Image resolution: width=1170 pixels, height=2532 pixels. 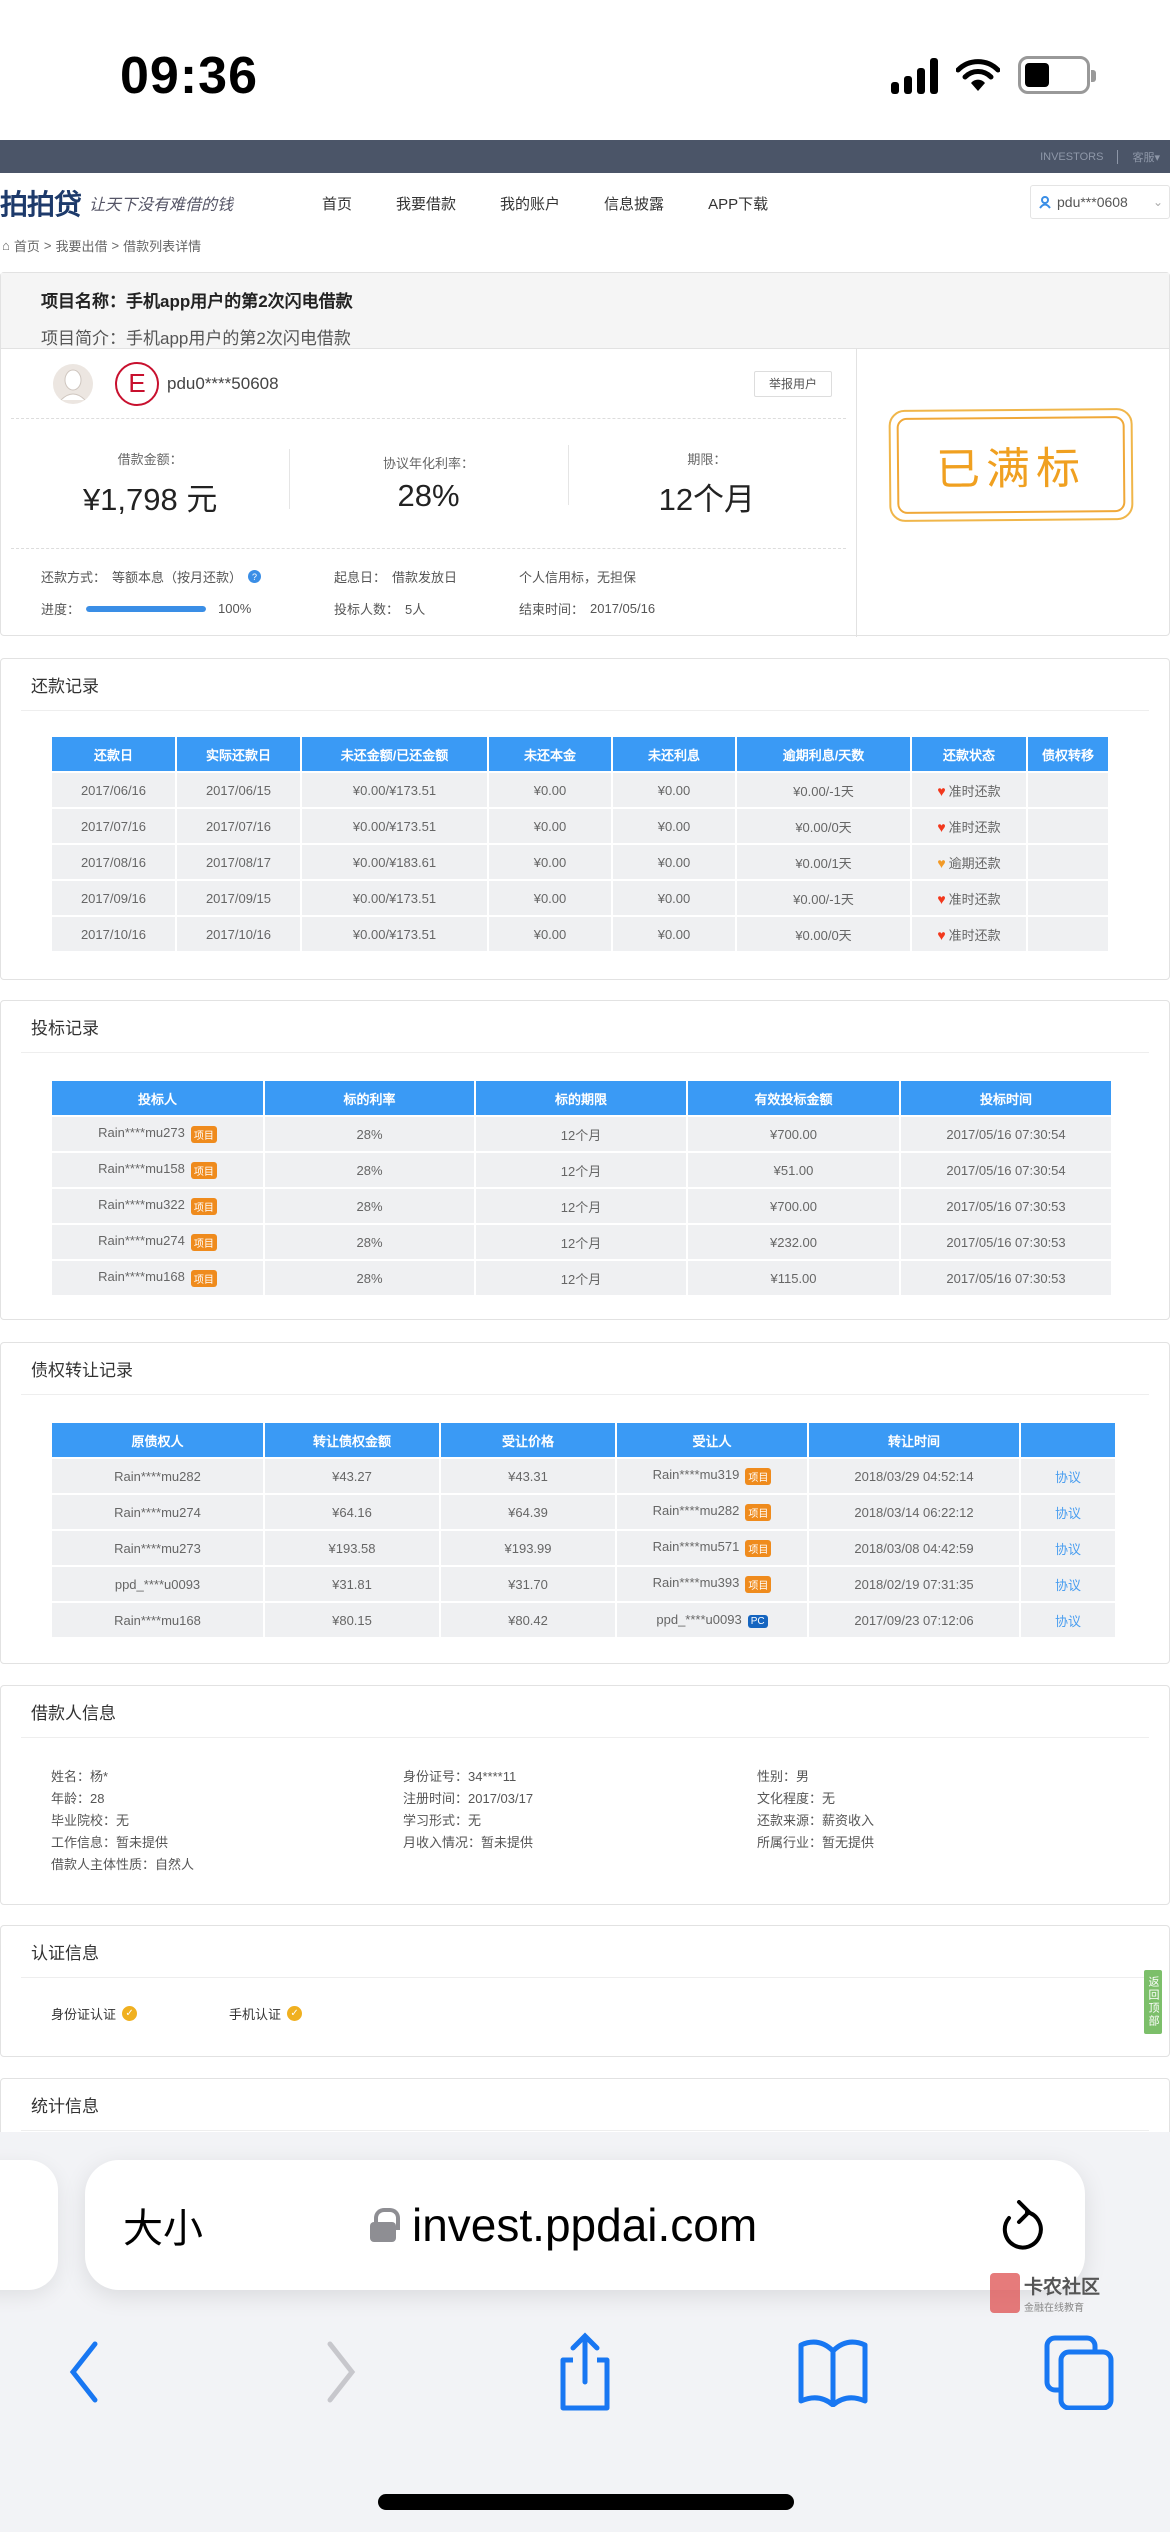 What do you see at coordinates (1021, 2227) in the screenshot?
I see `reload-icon` at bounding box center [1021, 2227].